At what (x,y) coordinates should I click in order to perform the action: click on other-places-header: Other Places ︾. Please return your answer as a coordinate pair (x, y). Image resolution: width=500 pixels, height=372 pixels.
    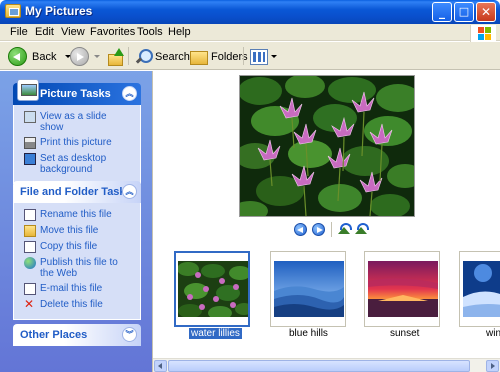
    Looking at the image, I should click on (77, 335).